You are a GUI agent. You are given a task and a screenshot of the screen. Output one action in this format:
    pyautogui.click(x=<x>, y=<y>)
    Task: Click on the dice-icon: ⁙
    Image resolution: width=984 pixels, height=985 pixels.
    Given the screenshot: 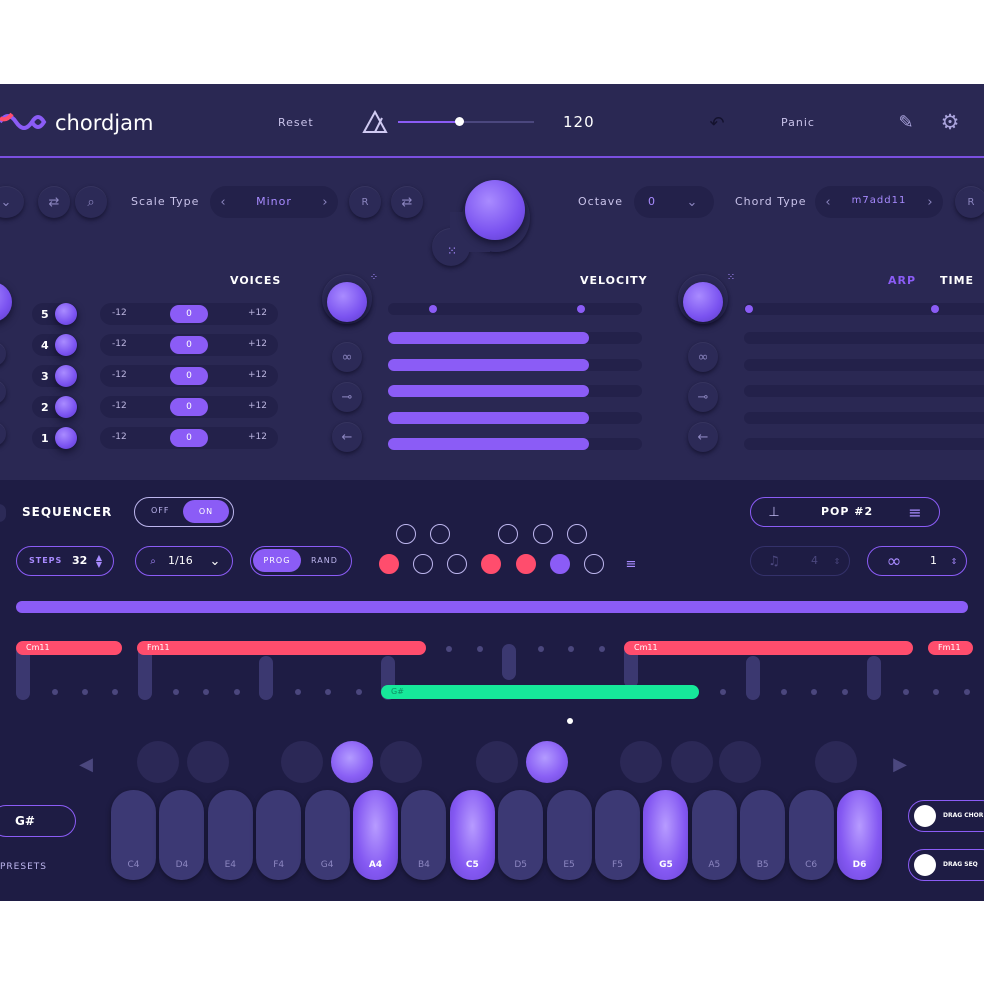 What is the action you would take?
    pyautogui.click(x=731, y=277)
    